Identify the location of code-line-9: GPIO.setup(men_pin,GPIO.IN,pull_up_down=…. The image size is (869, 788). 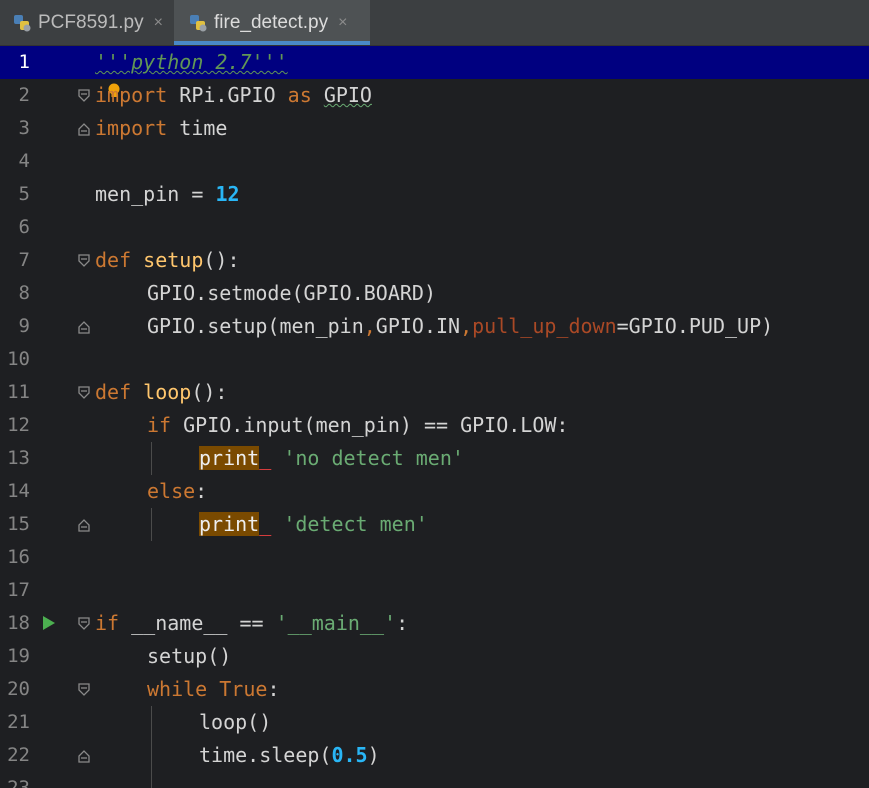
(460, 326).